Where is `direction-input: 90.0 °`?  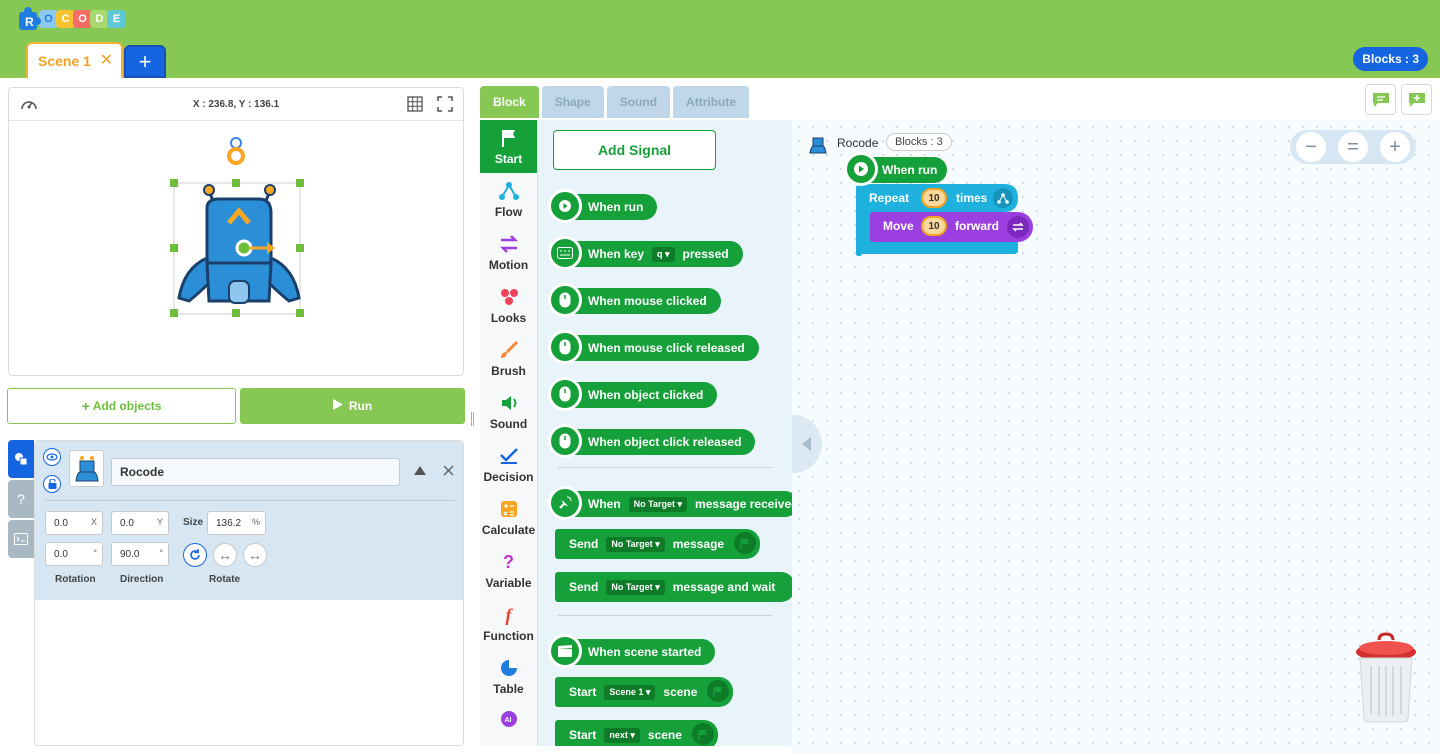
direction-input: 90.0 ° is located at coordinates (140, 554).